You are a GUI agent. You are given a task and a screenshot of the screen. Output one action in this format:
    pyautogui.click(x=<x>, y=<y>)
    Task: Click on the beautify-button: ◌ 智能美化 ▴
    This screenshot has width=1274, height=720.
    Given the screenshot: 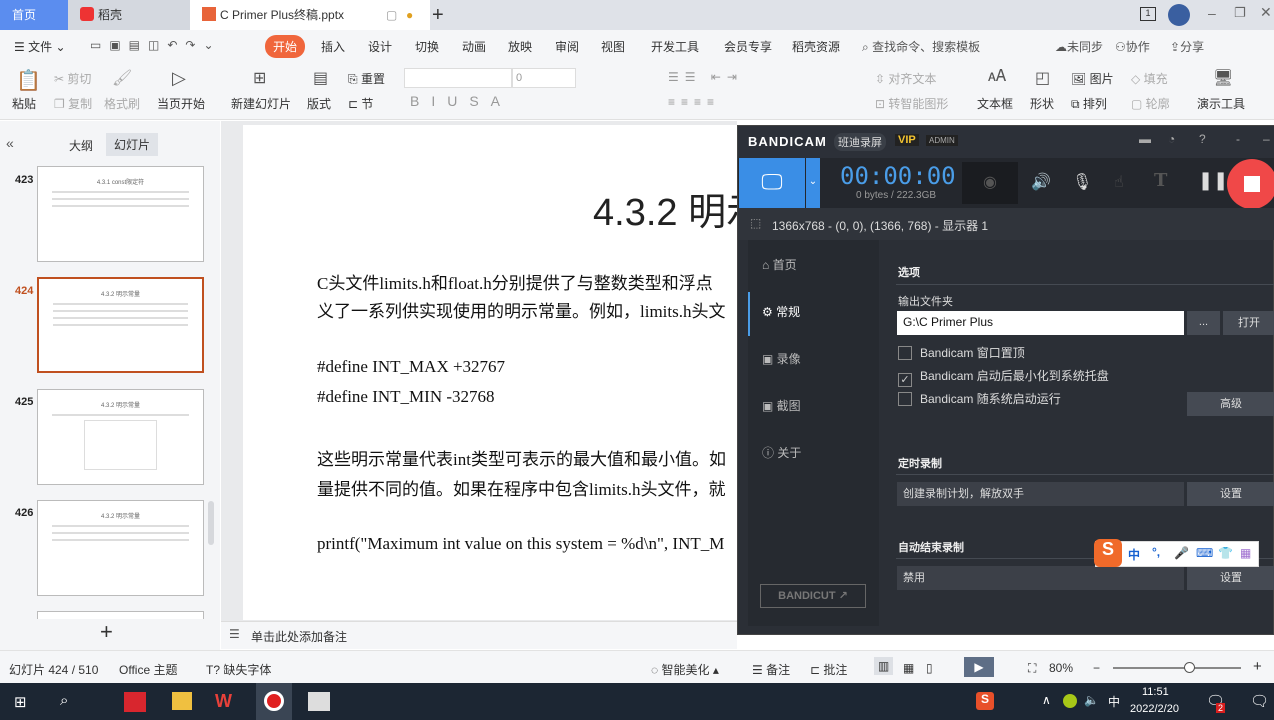 What is the action you would take?
    pyautogui.click(x=685, y=669)
    